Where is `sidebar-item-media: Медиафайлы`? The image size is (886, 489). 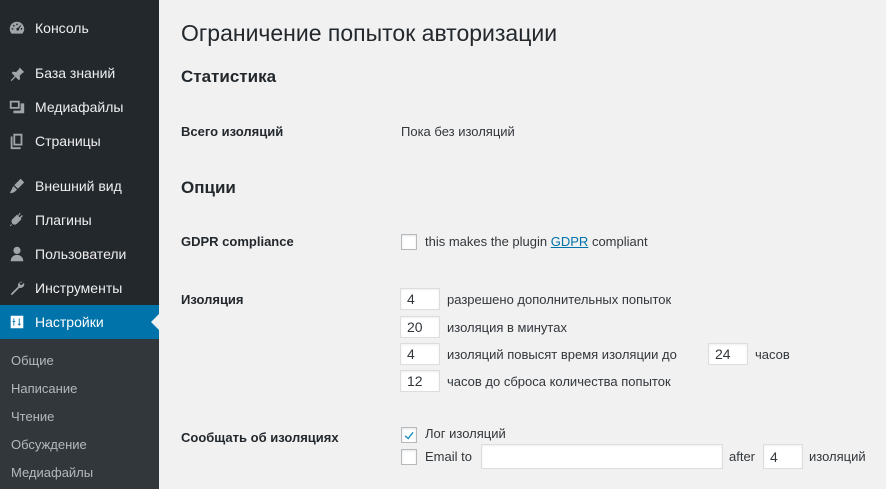 sidebar-item-media: Медиафайлы is located at coordinates (79, 107).